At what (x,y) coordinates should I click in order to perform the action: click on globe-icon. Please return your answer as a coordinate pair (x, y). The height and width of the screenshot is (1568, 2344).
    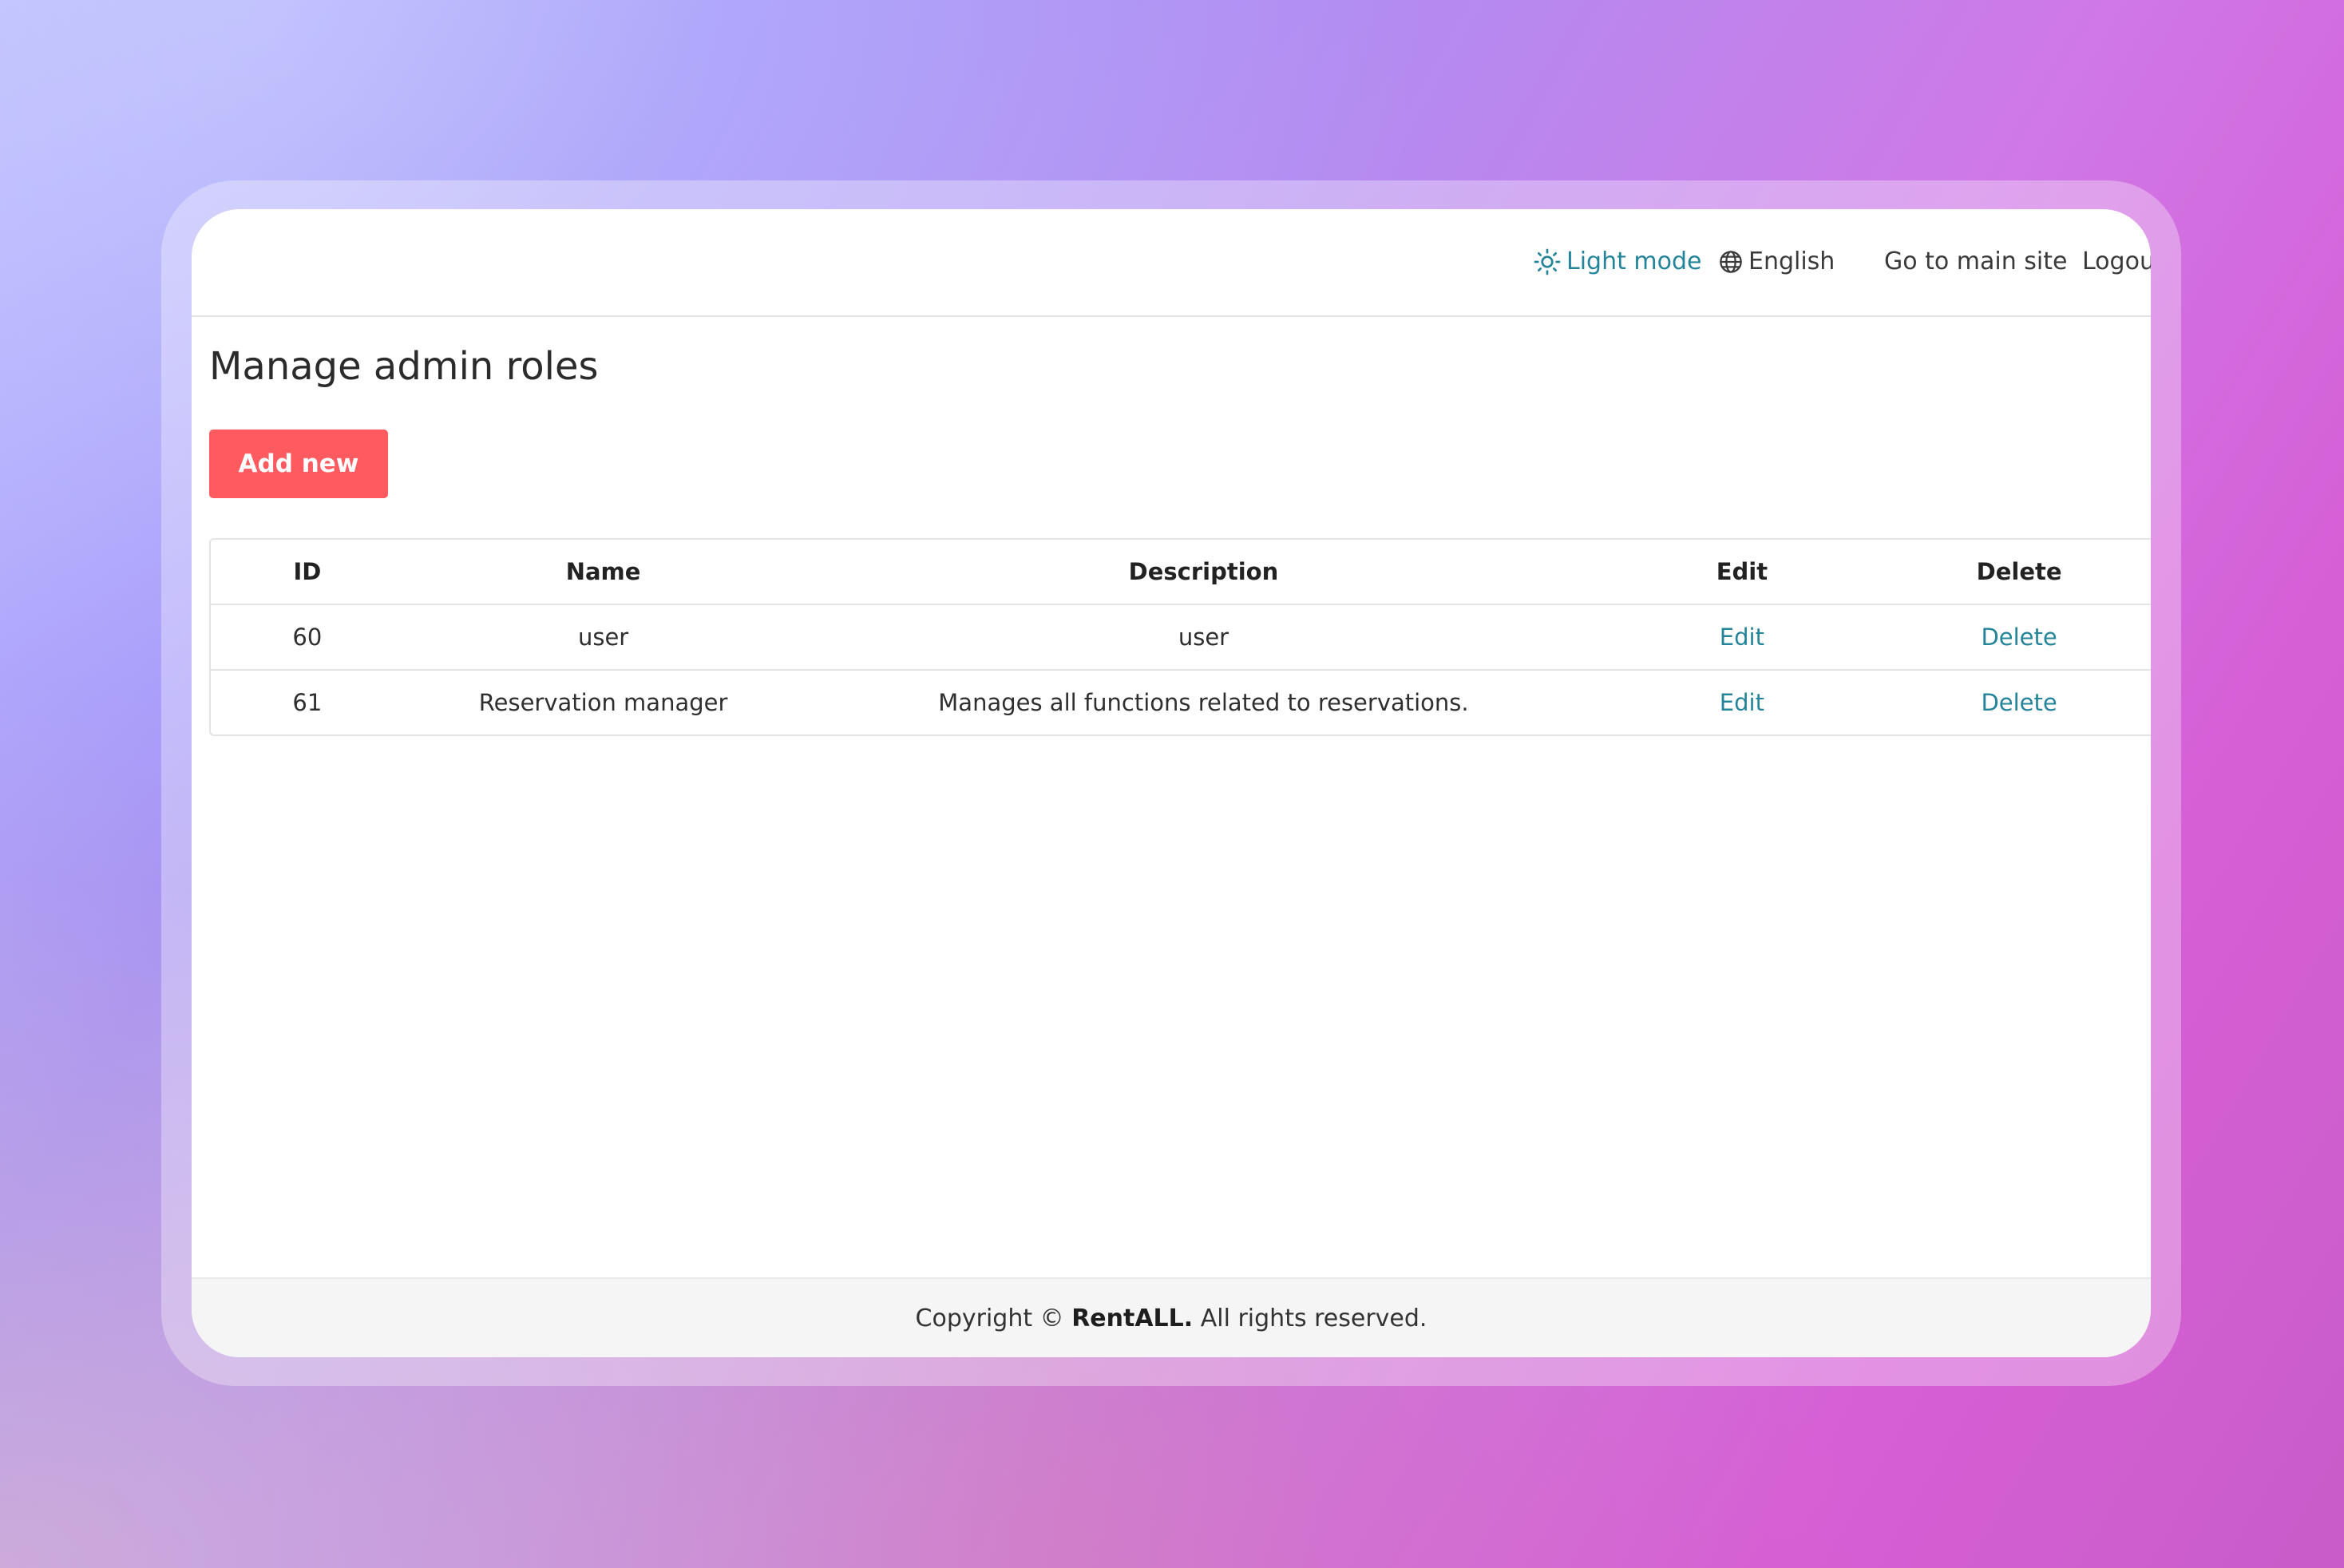
    Looking at the image, I should click on (1731, 262).